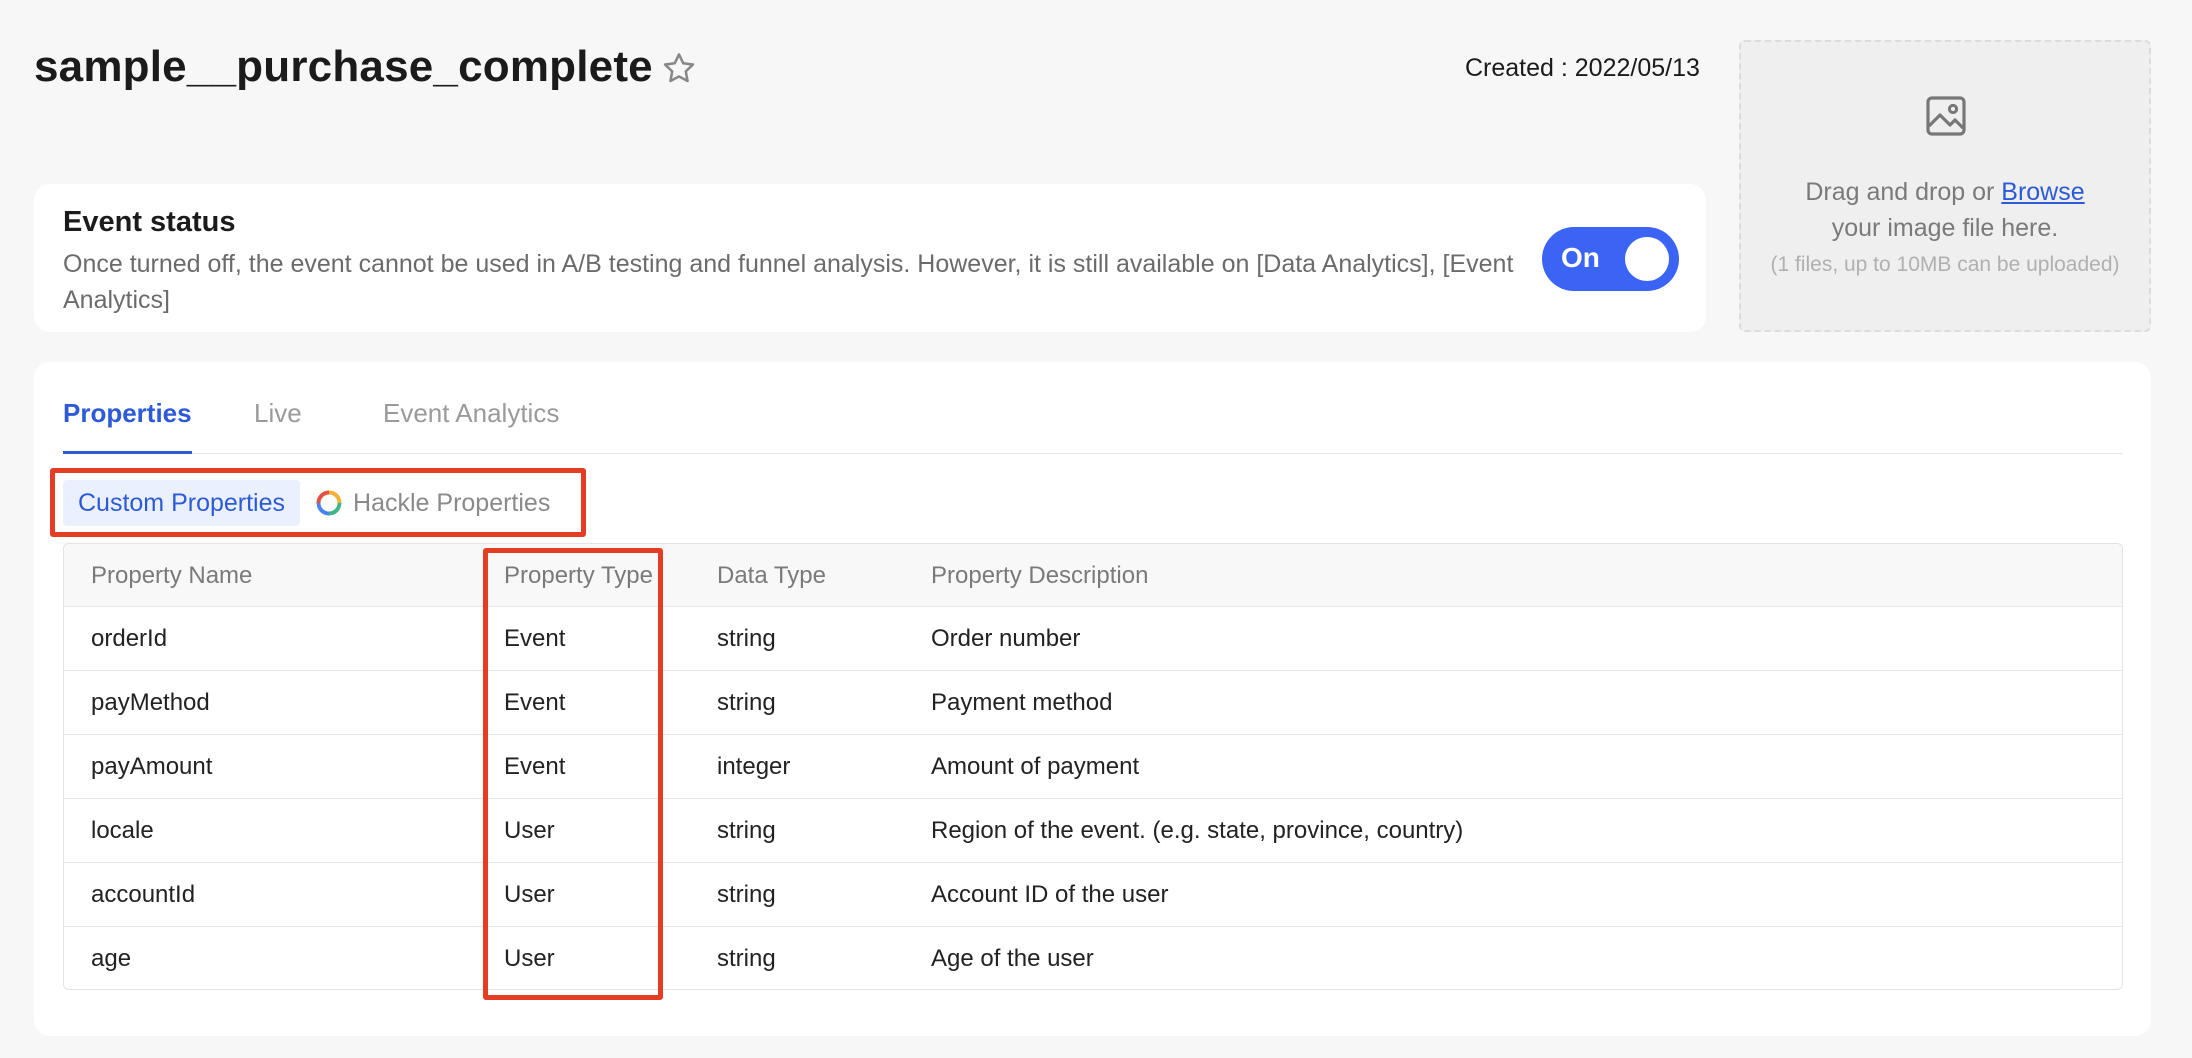 This screenshot has height=1058, width=2192. I want to click on property-name-cell: orderId, so click(129, 638).